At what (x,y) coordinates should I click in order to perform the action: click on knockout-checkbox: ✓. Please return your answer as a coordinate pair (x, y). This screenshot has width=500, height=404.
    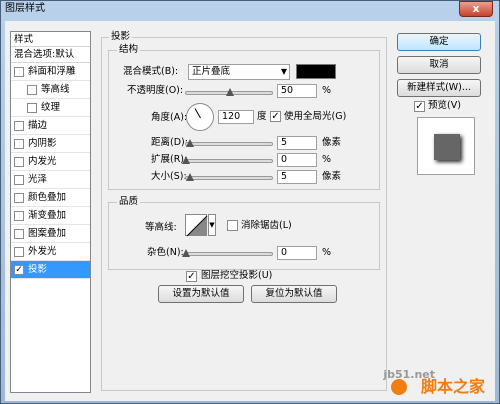
    Looking at the image, I should click on (191, 276).